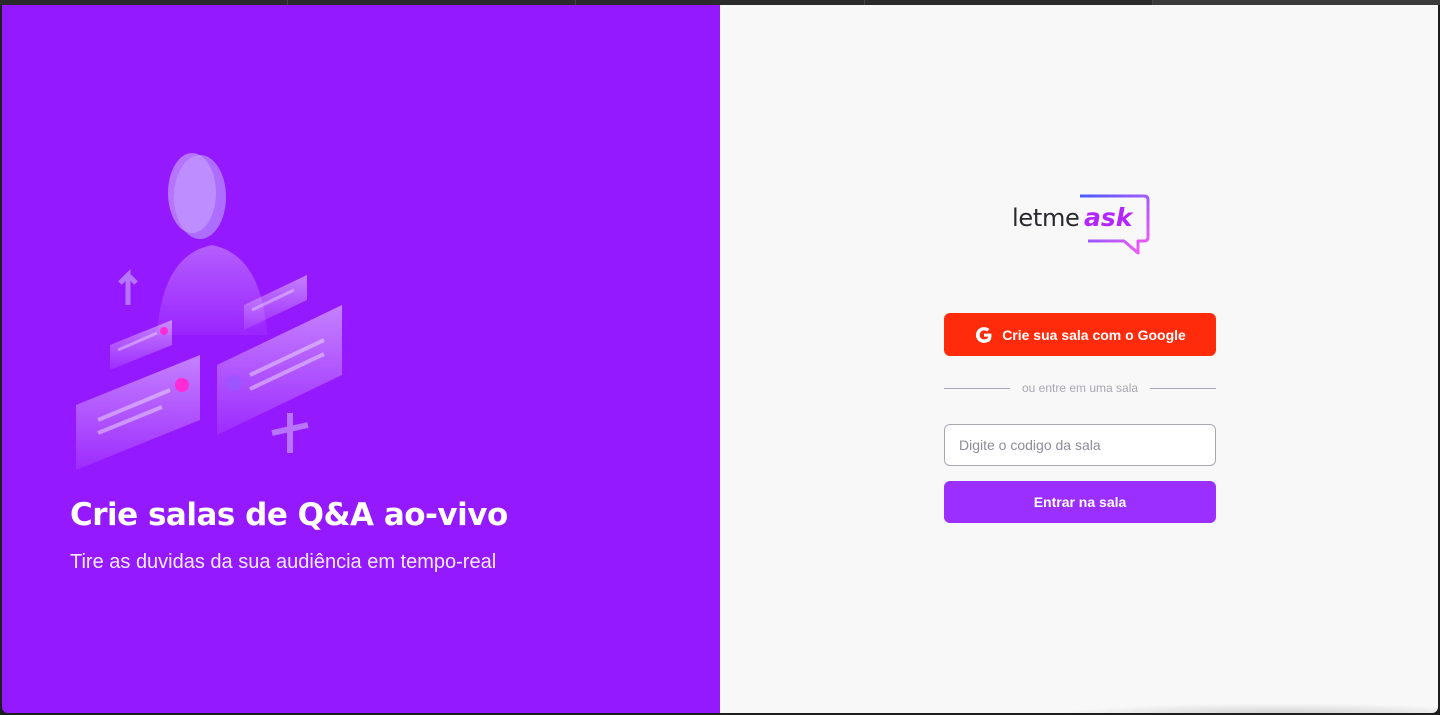 Image resolution: width=1440 pixels, height=715 pixels. I want to click on google-login-label: Crie sua sala com o Google, so click(1094, 334).